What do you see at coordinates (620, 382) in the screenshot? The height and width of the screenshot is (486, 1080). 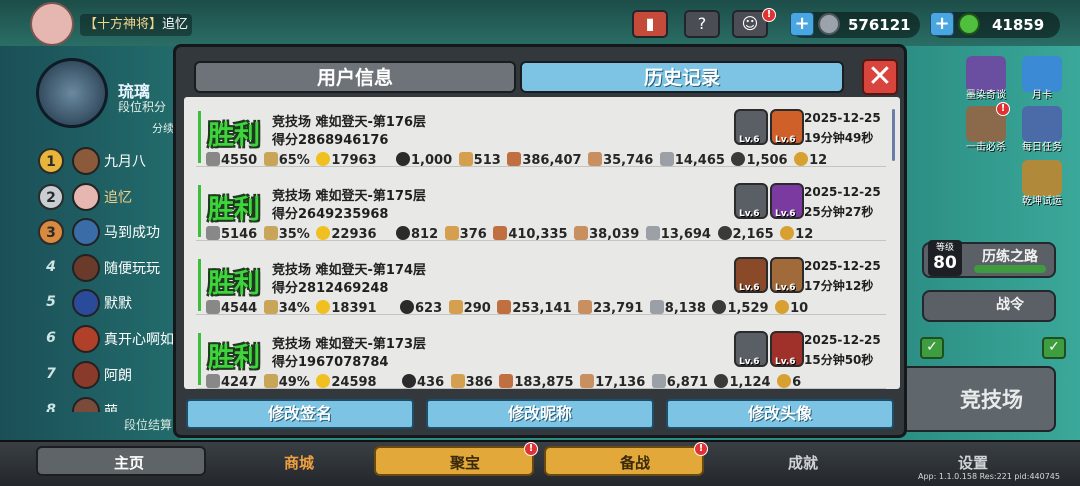 I see `stat-value: 17,136` at bounding box center [620, 382].